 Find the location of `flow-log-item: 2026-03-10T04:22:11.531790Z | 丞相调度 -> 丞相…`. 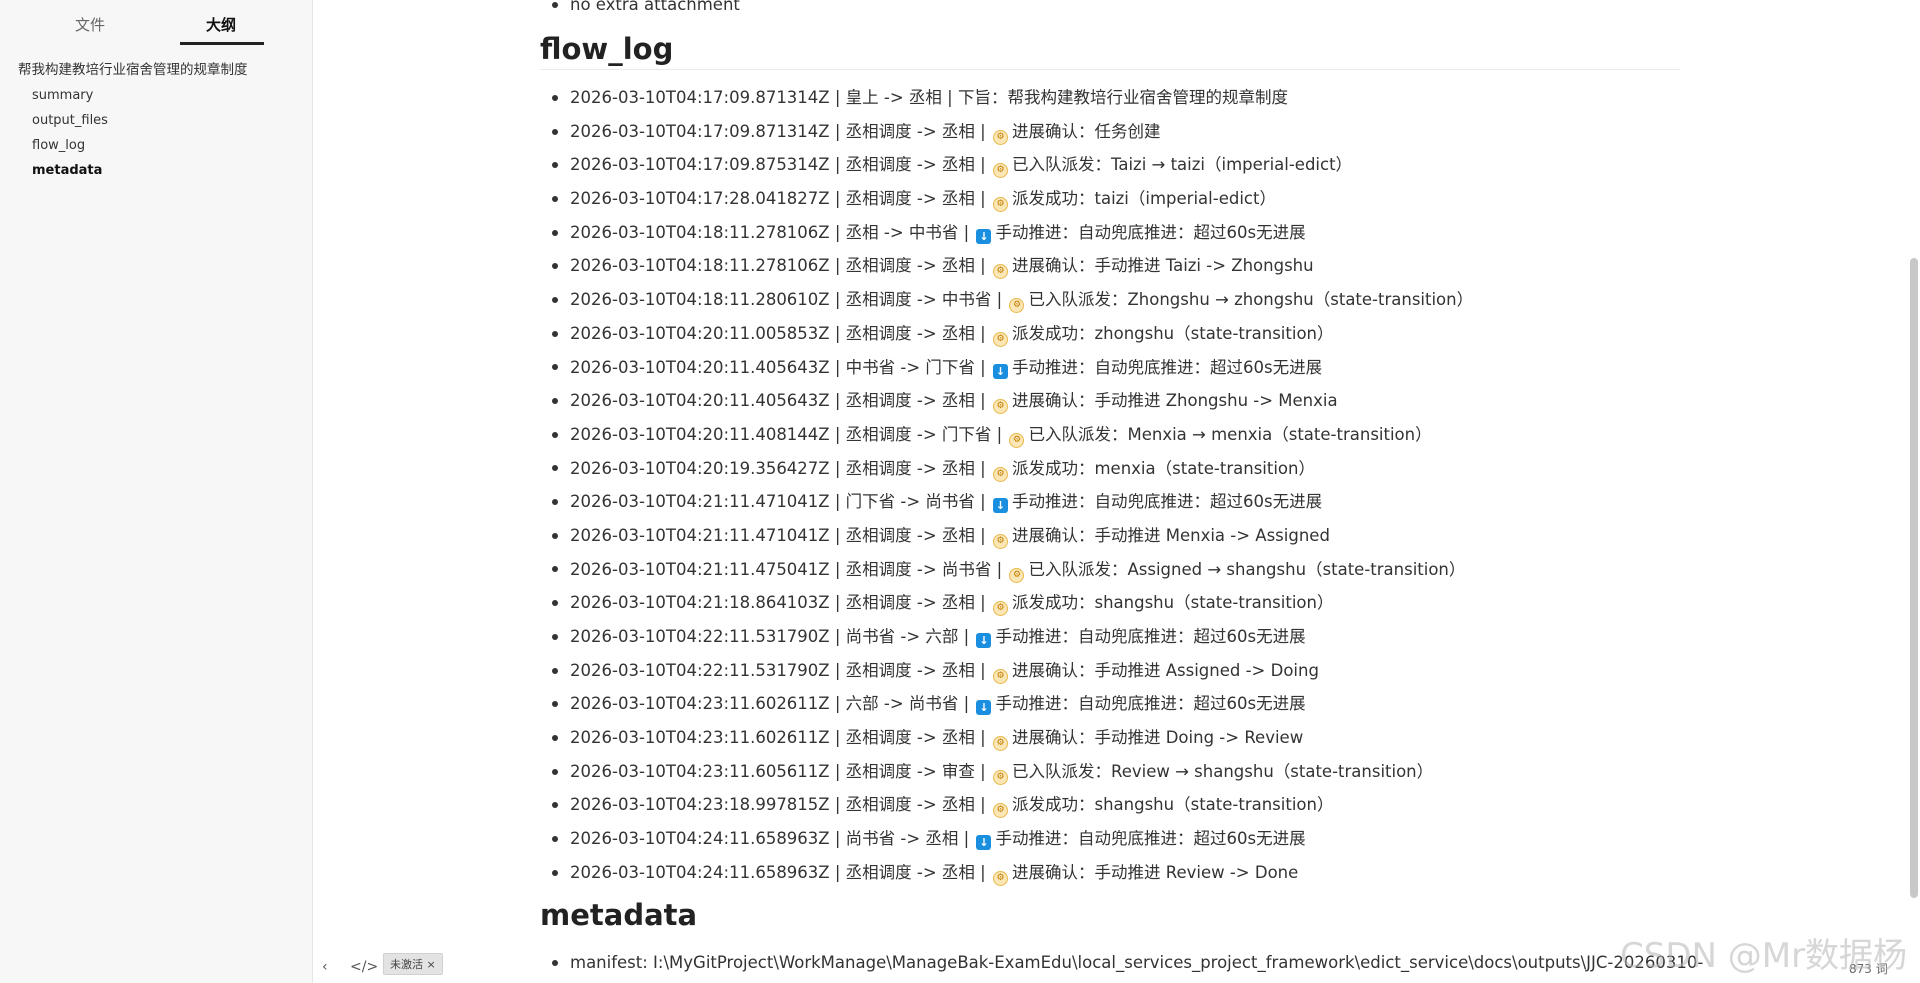

flow-log-item: 2026-03-10T04:22:11.531790Z | 丞相调度 -> 丞相… is located at coordinates (1006, 671).